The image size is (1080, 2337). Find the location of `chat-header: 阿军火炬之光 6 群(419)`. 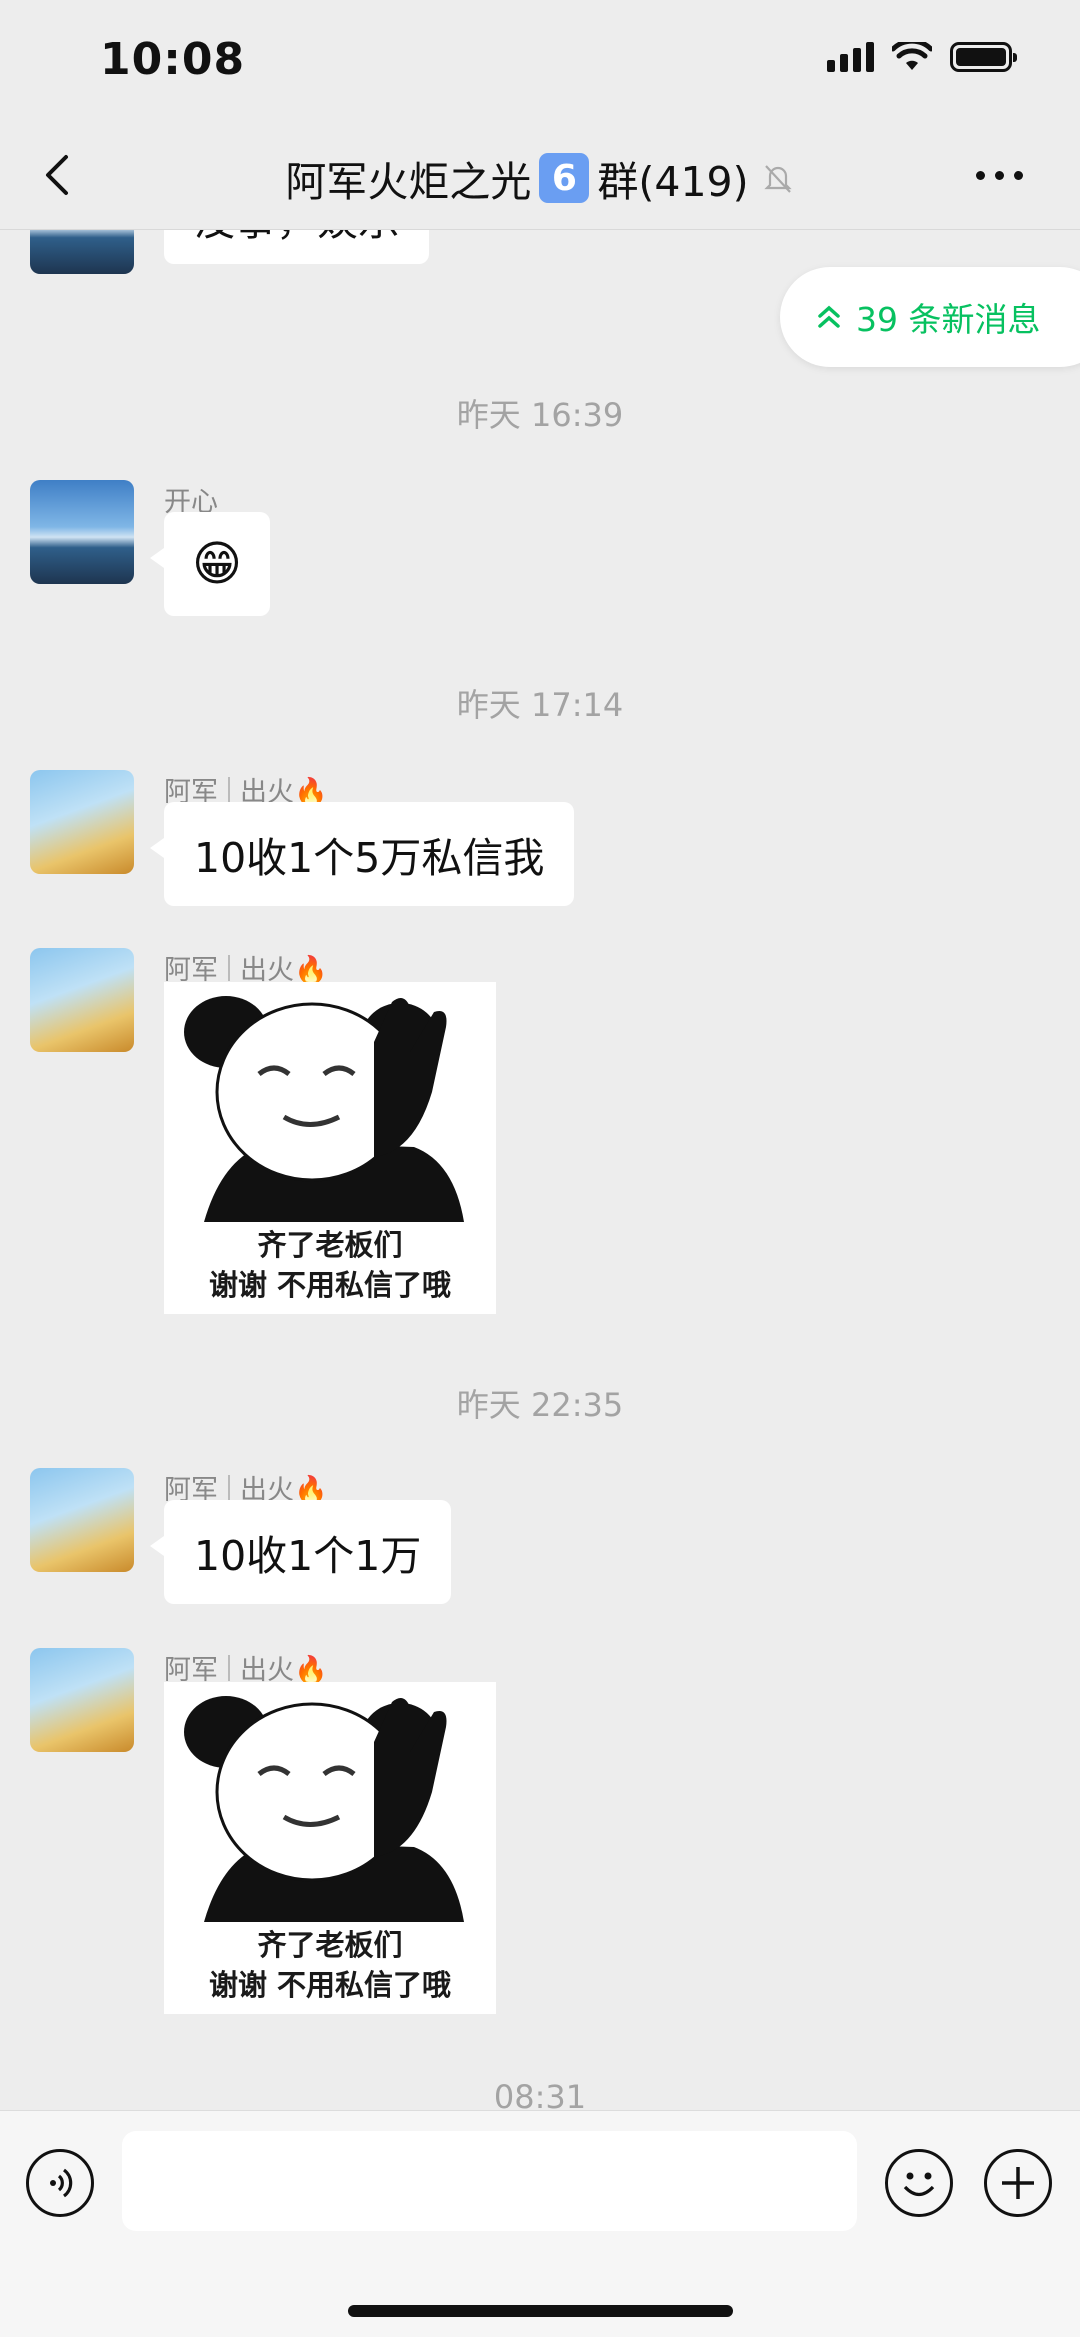

chat-header: 阿军火炬之光 6 群(419) is located at coordinates (540, 175).